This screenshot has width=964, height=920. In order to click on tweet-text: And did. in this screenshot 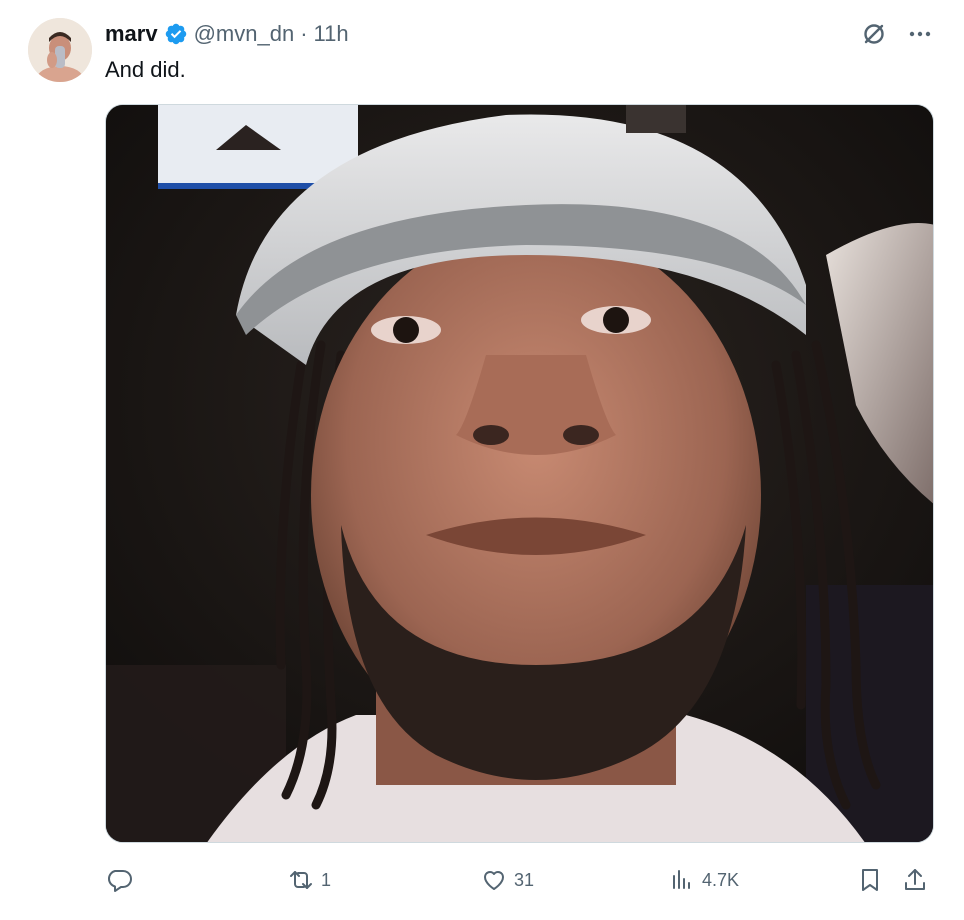, I will do `click(145, 69)`.